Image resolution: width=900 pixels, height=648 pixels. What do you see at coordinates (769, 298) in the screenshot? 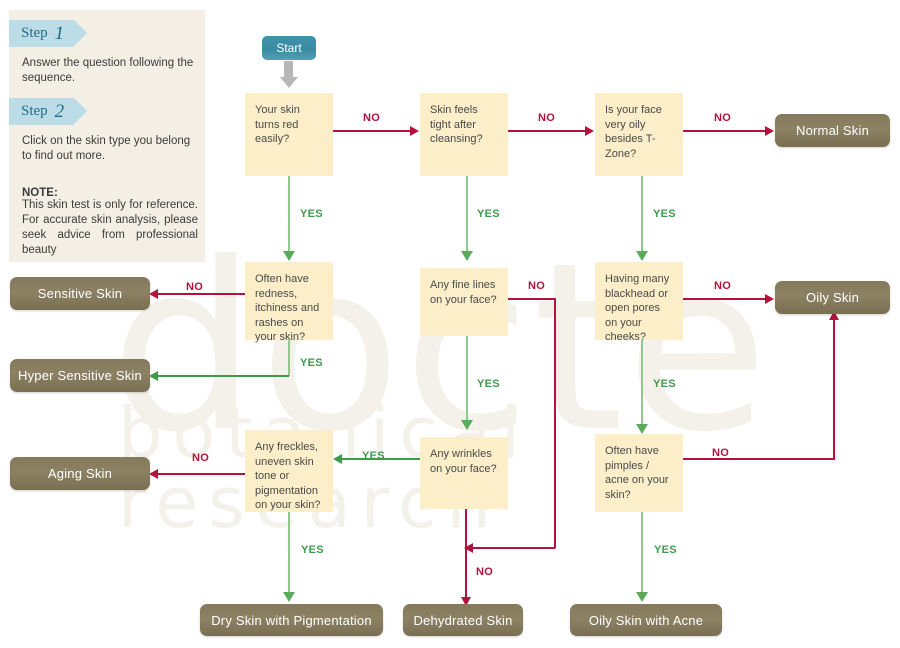
I see `arrow-q6-no` at bounding box center [769, 298].